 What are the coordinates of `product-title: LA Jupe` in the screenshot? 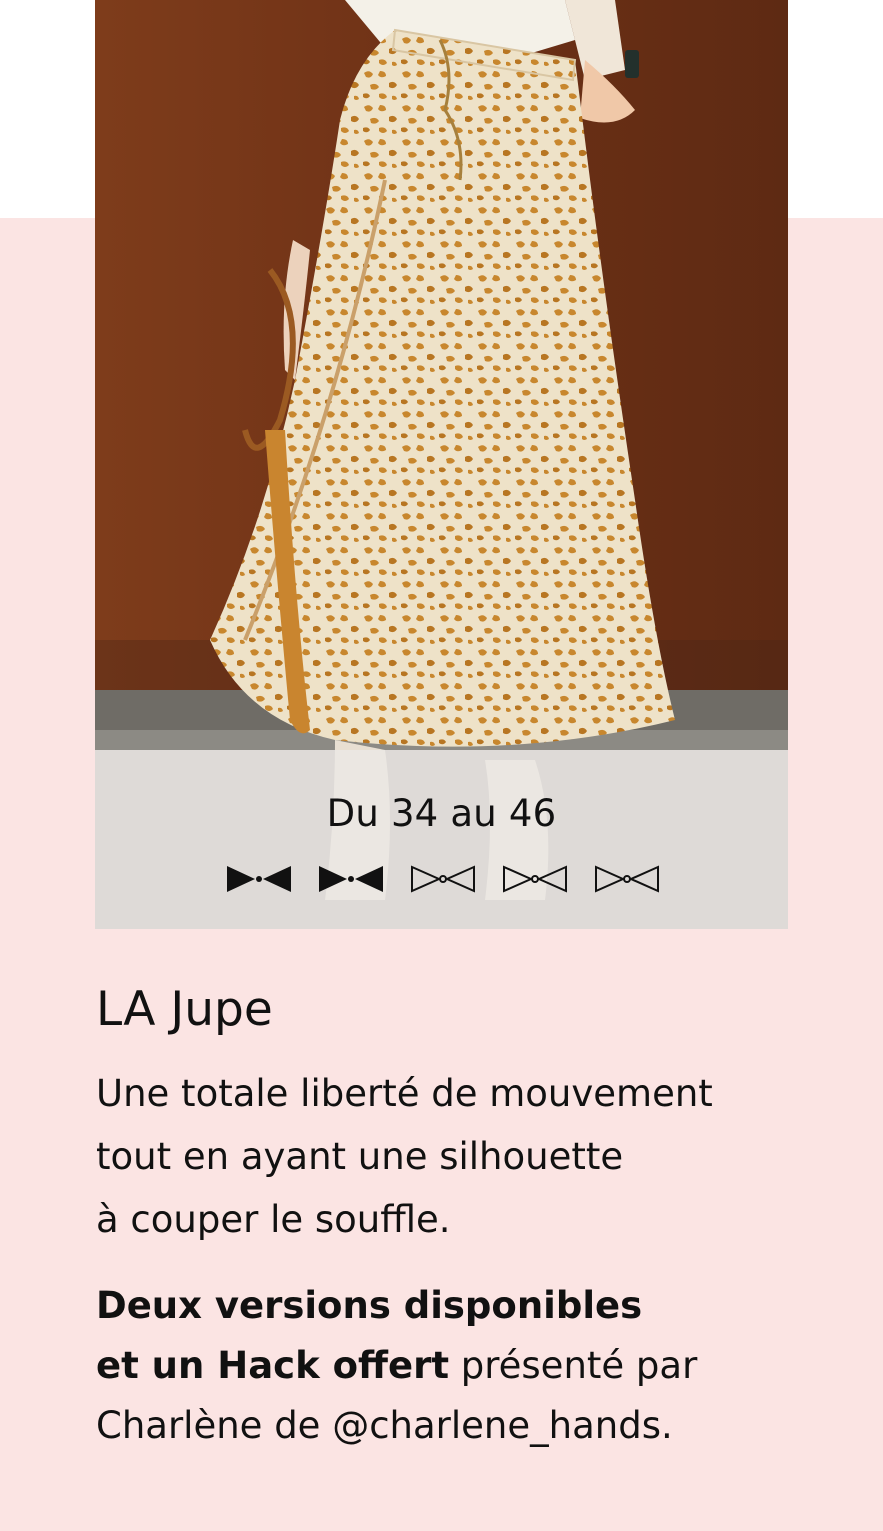 It's located at (184, 1009).